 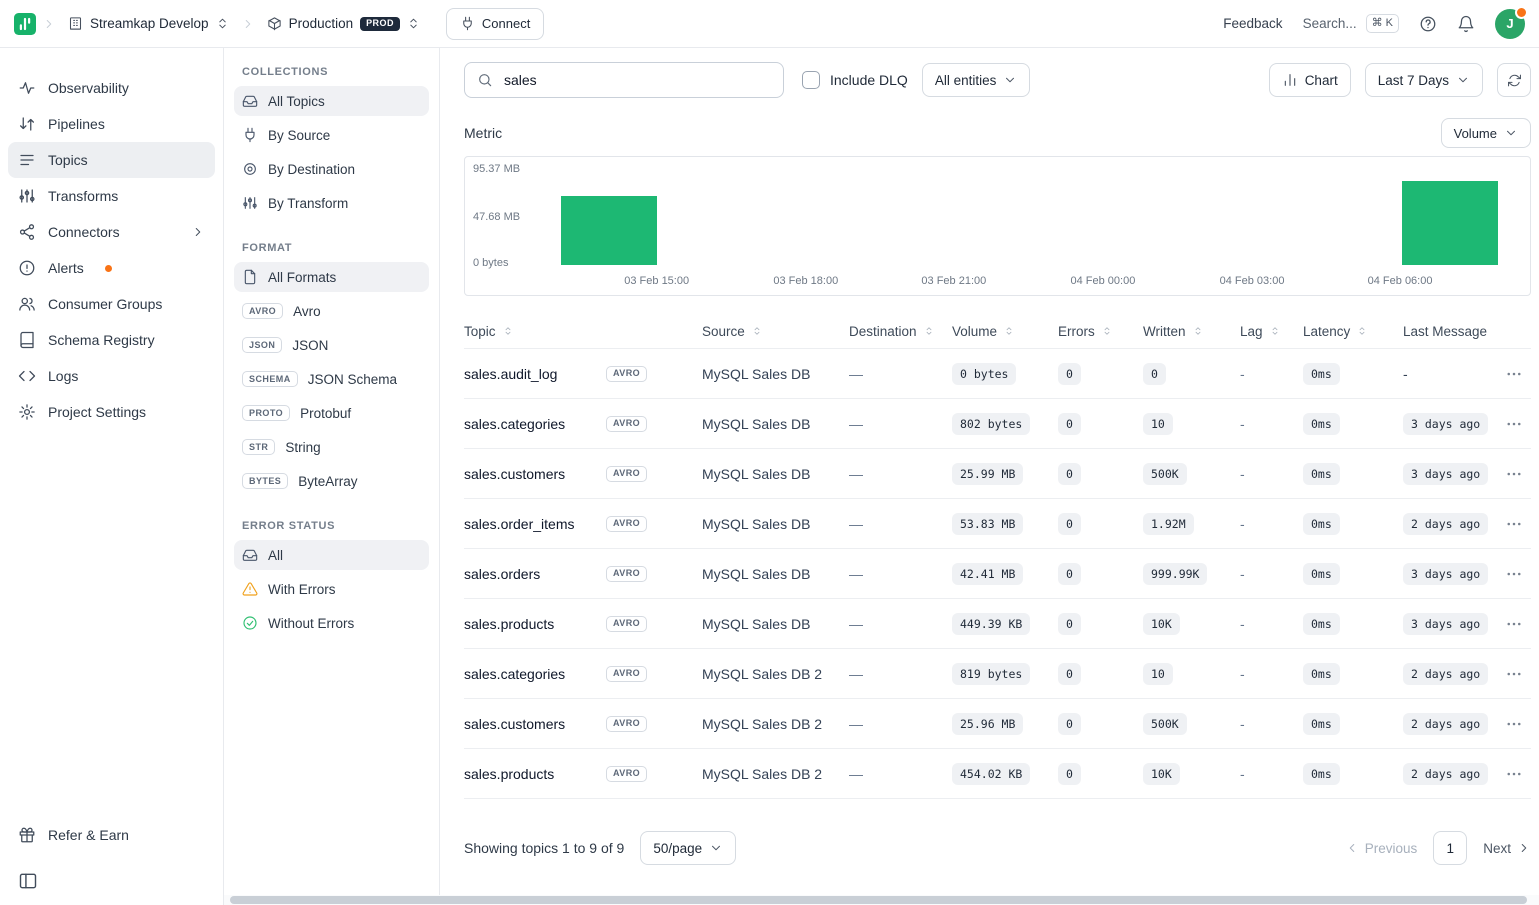 I want to click on format-filter-json: JSON JSON, so click(x=331, y=345).